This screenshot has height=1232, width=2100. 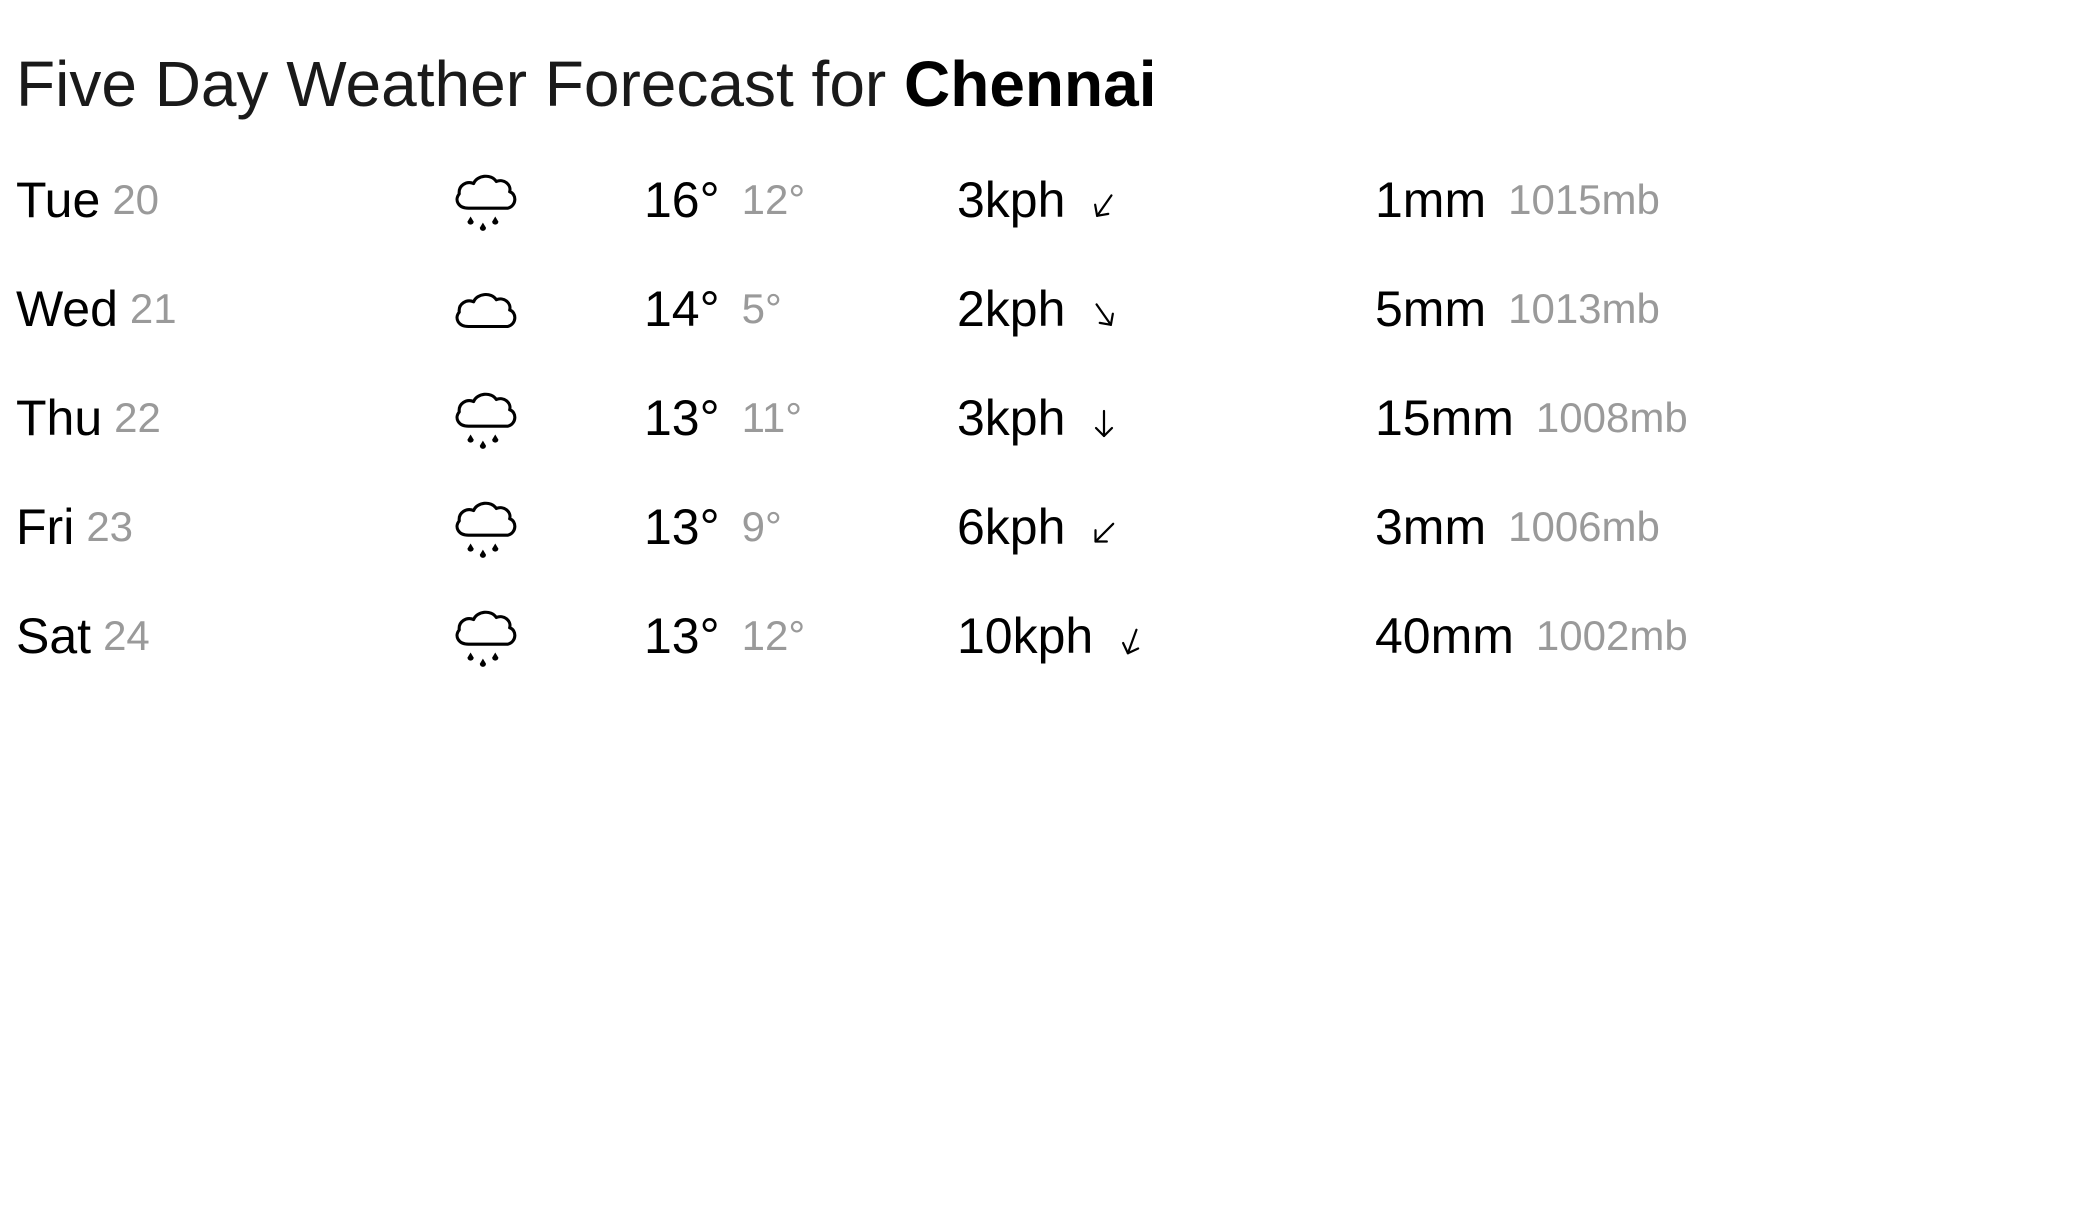 What do you see at coordinates (110, 526) in the screenshot?
I see `day-date: 23` at bounding box center [110, 526].